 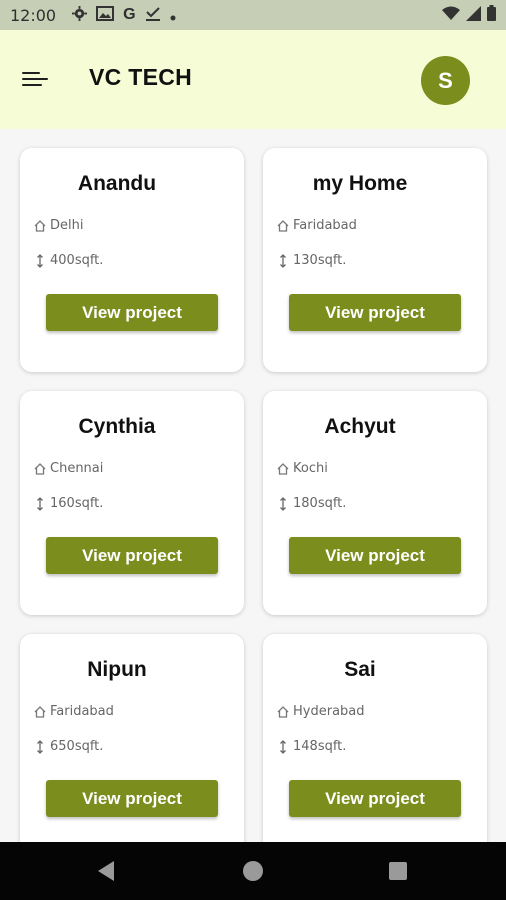 I want to click on project-area-text: 180sqft., so click(x=320, y=503).